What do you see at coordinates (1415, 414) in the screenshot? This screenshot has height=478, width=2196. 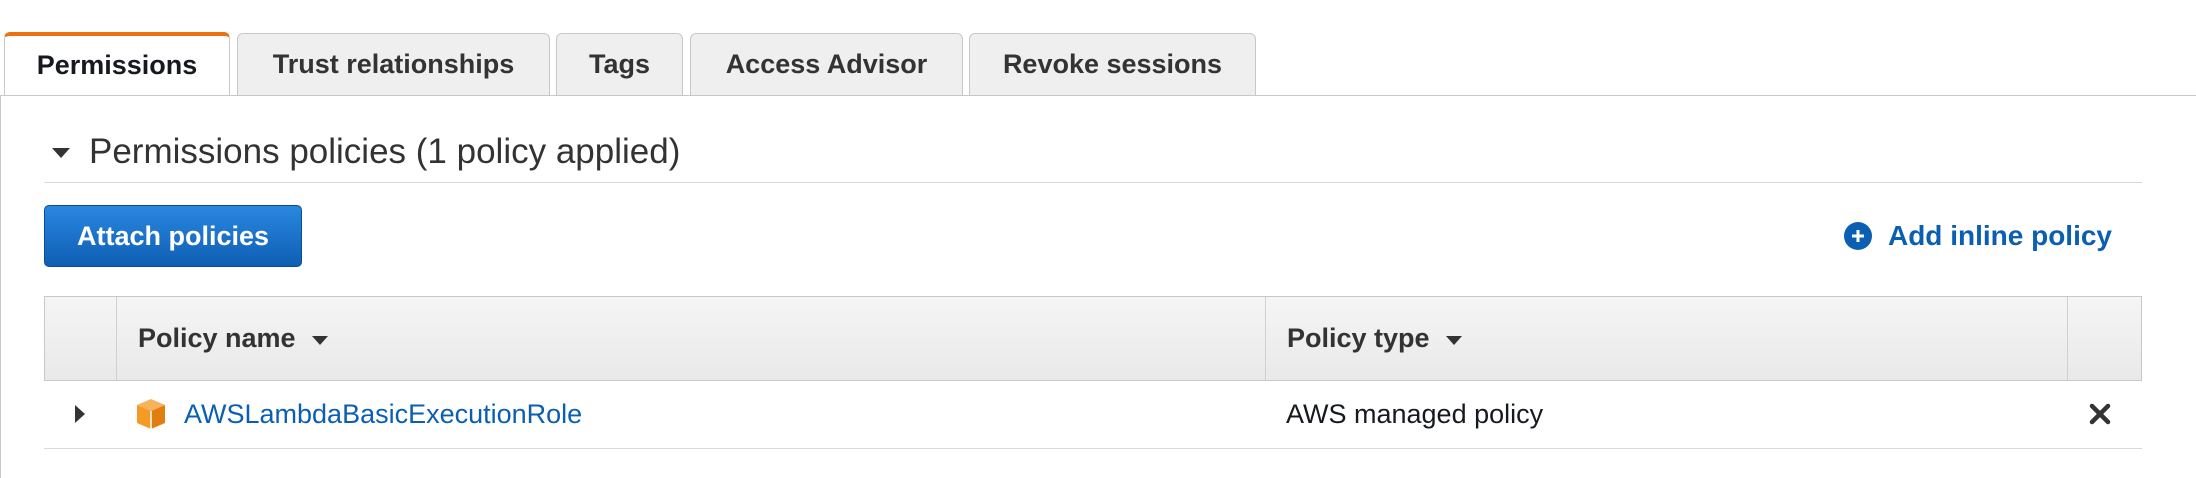 I see `policy-type-cell: AWS managed policy` at bounding box center [1415, 414].